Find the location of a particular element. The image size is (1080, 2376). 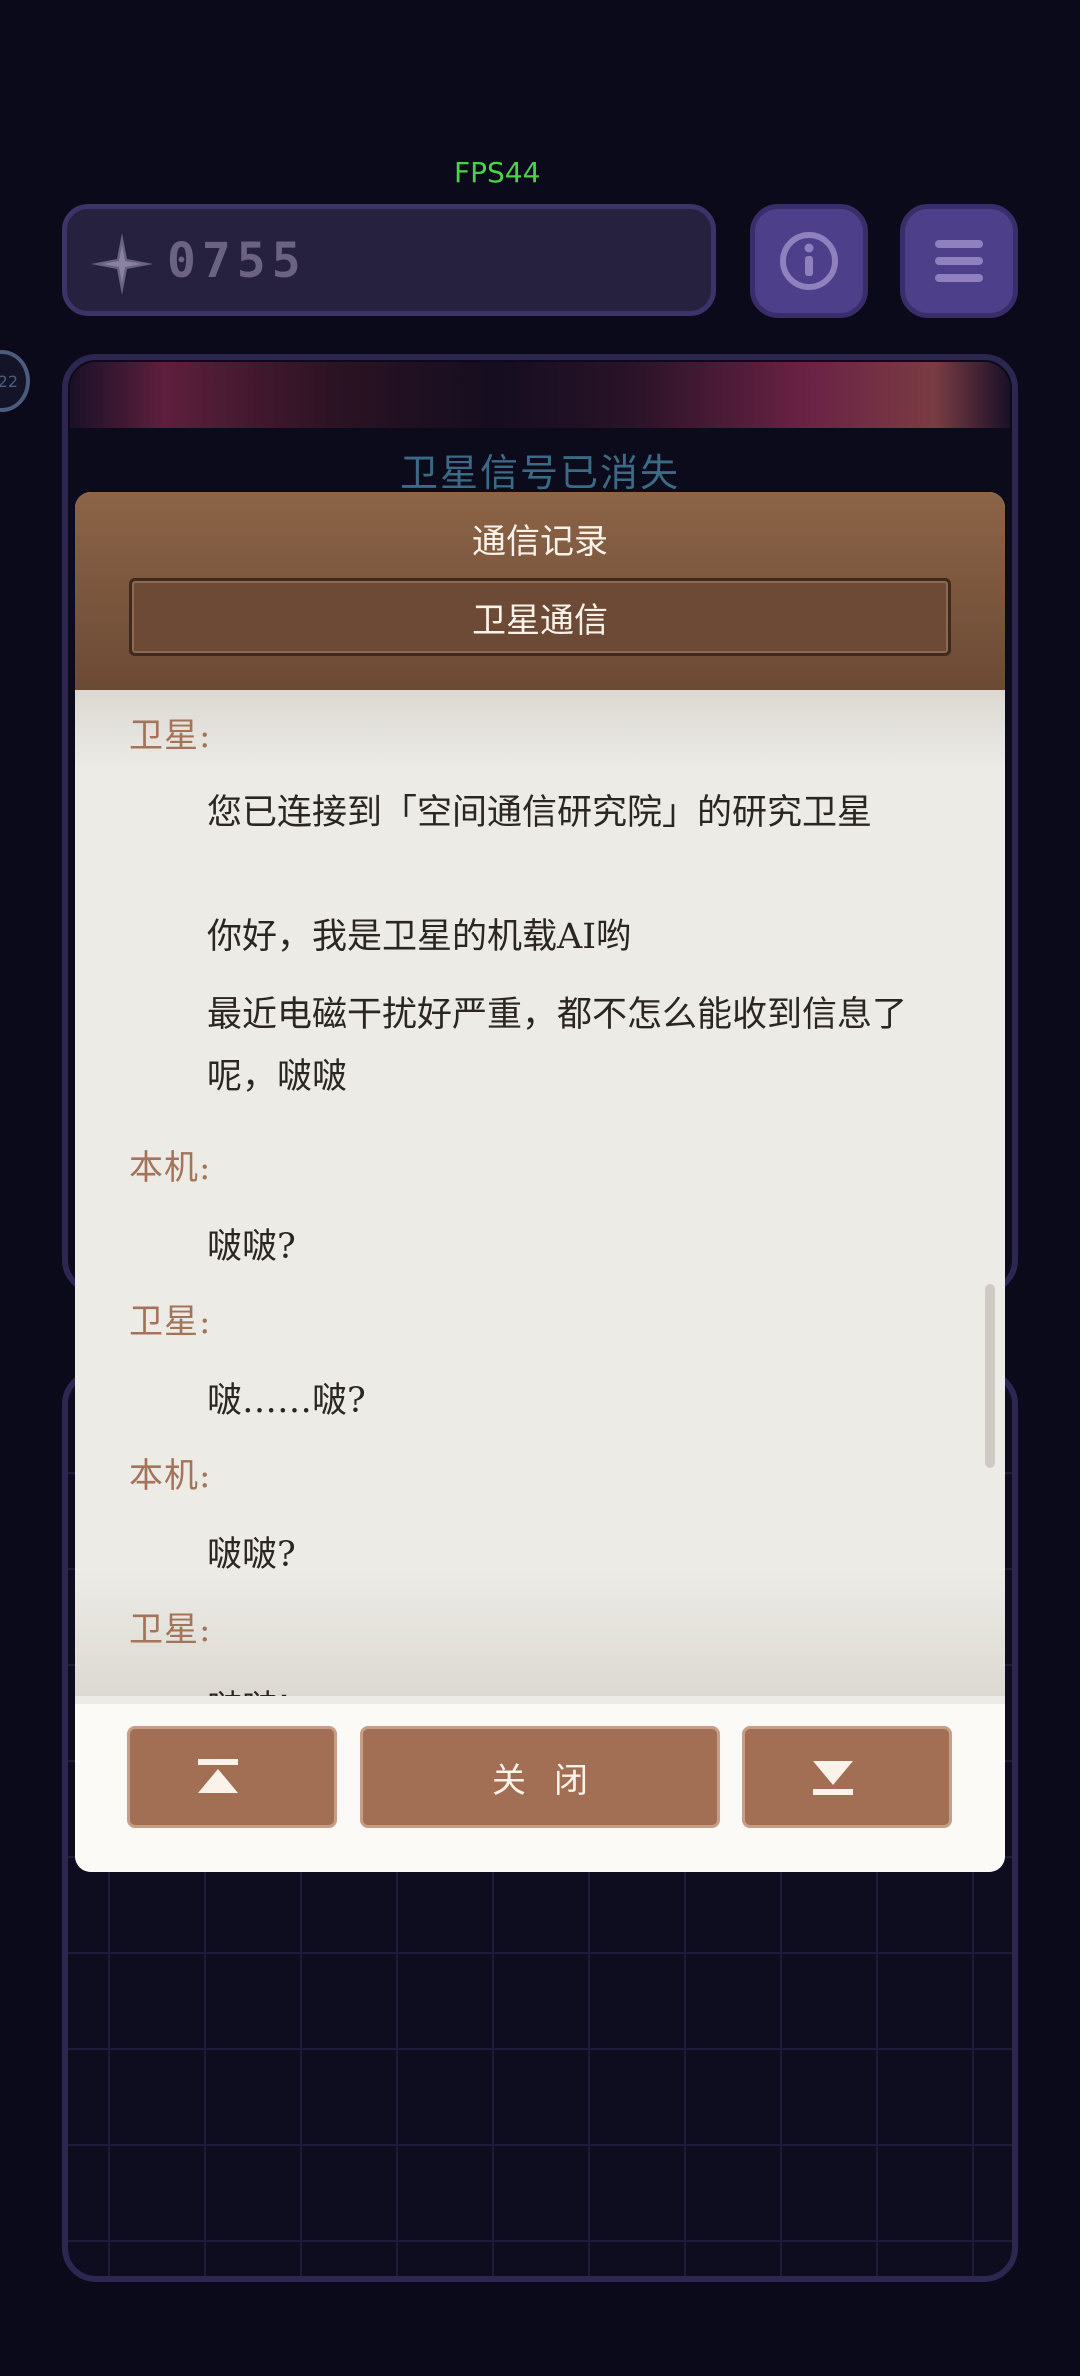

menu-button is located at coordinates (959, 261).